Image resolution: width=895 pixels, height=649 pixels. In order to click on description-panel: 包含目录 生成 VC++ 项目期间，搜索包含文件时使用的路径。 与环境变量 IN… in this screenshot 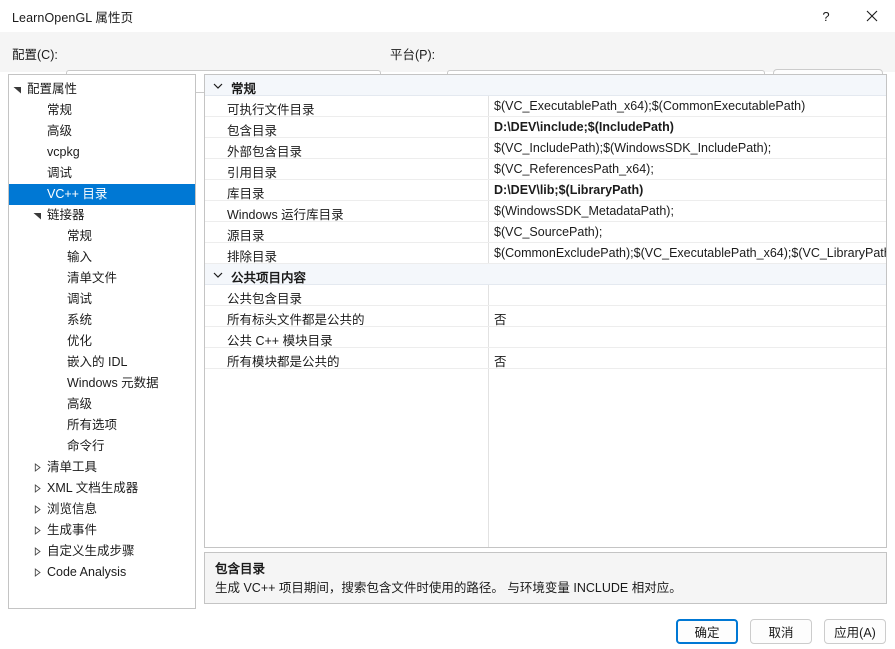, I will do `click(545, 578)`.